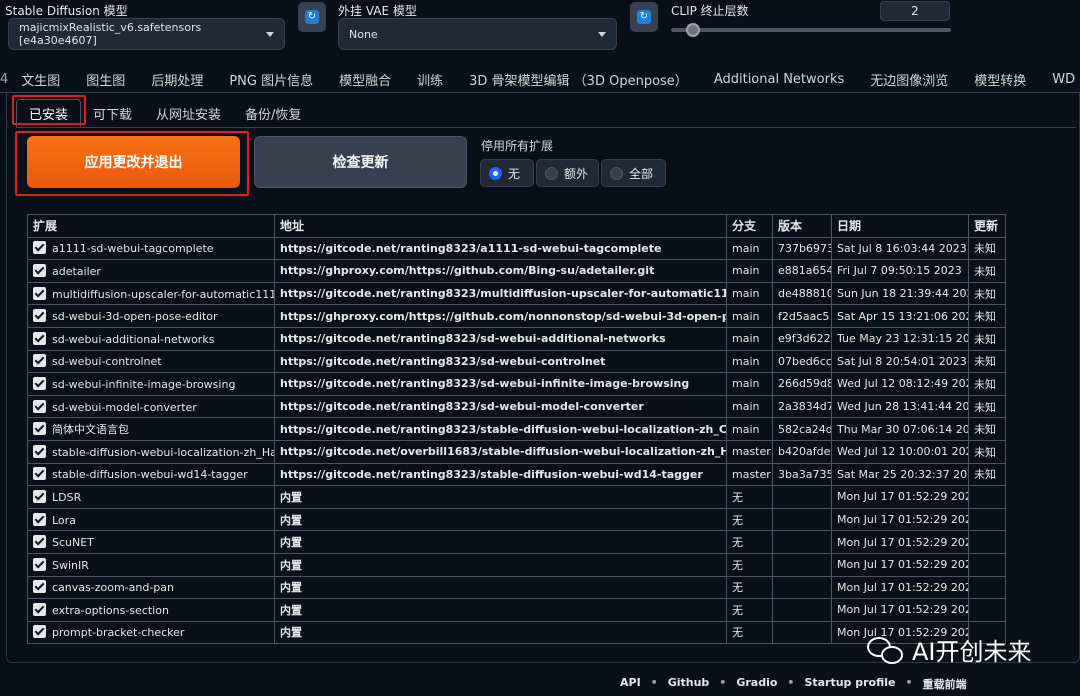  What do you see at coordinates (945, 684) in the screenshot?
I see `footer-link-reload-ui: 重载前端` at bounding box center [945, 684].